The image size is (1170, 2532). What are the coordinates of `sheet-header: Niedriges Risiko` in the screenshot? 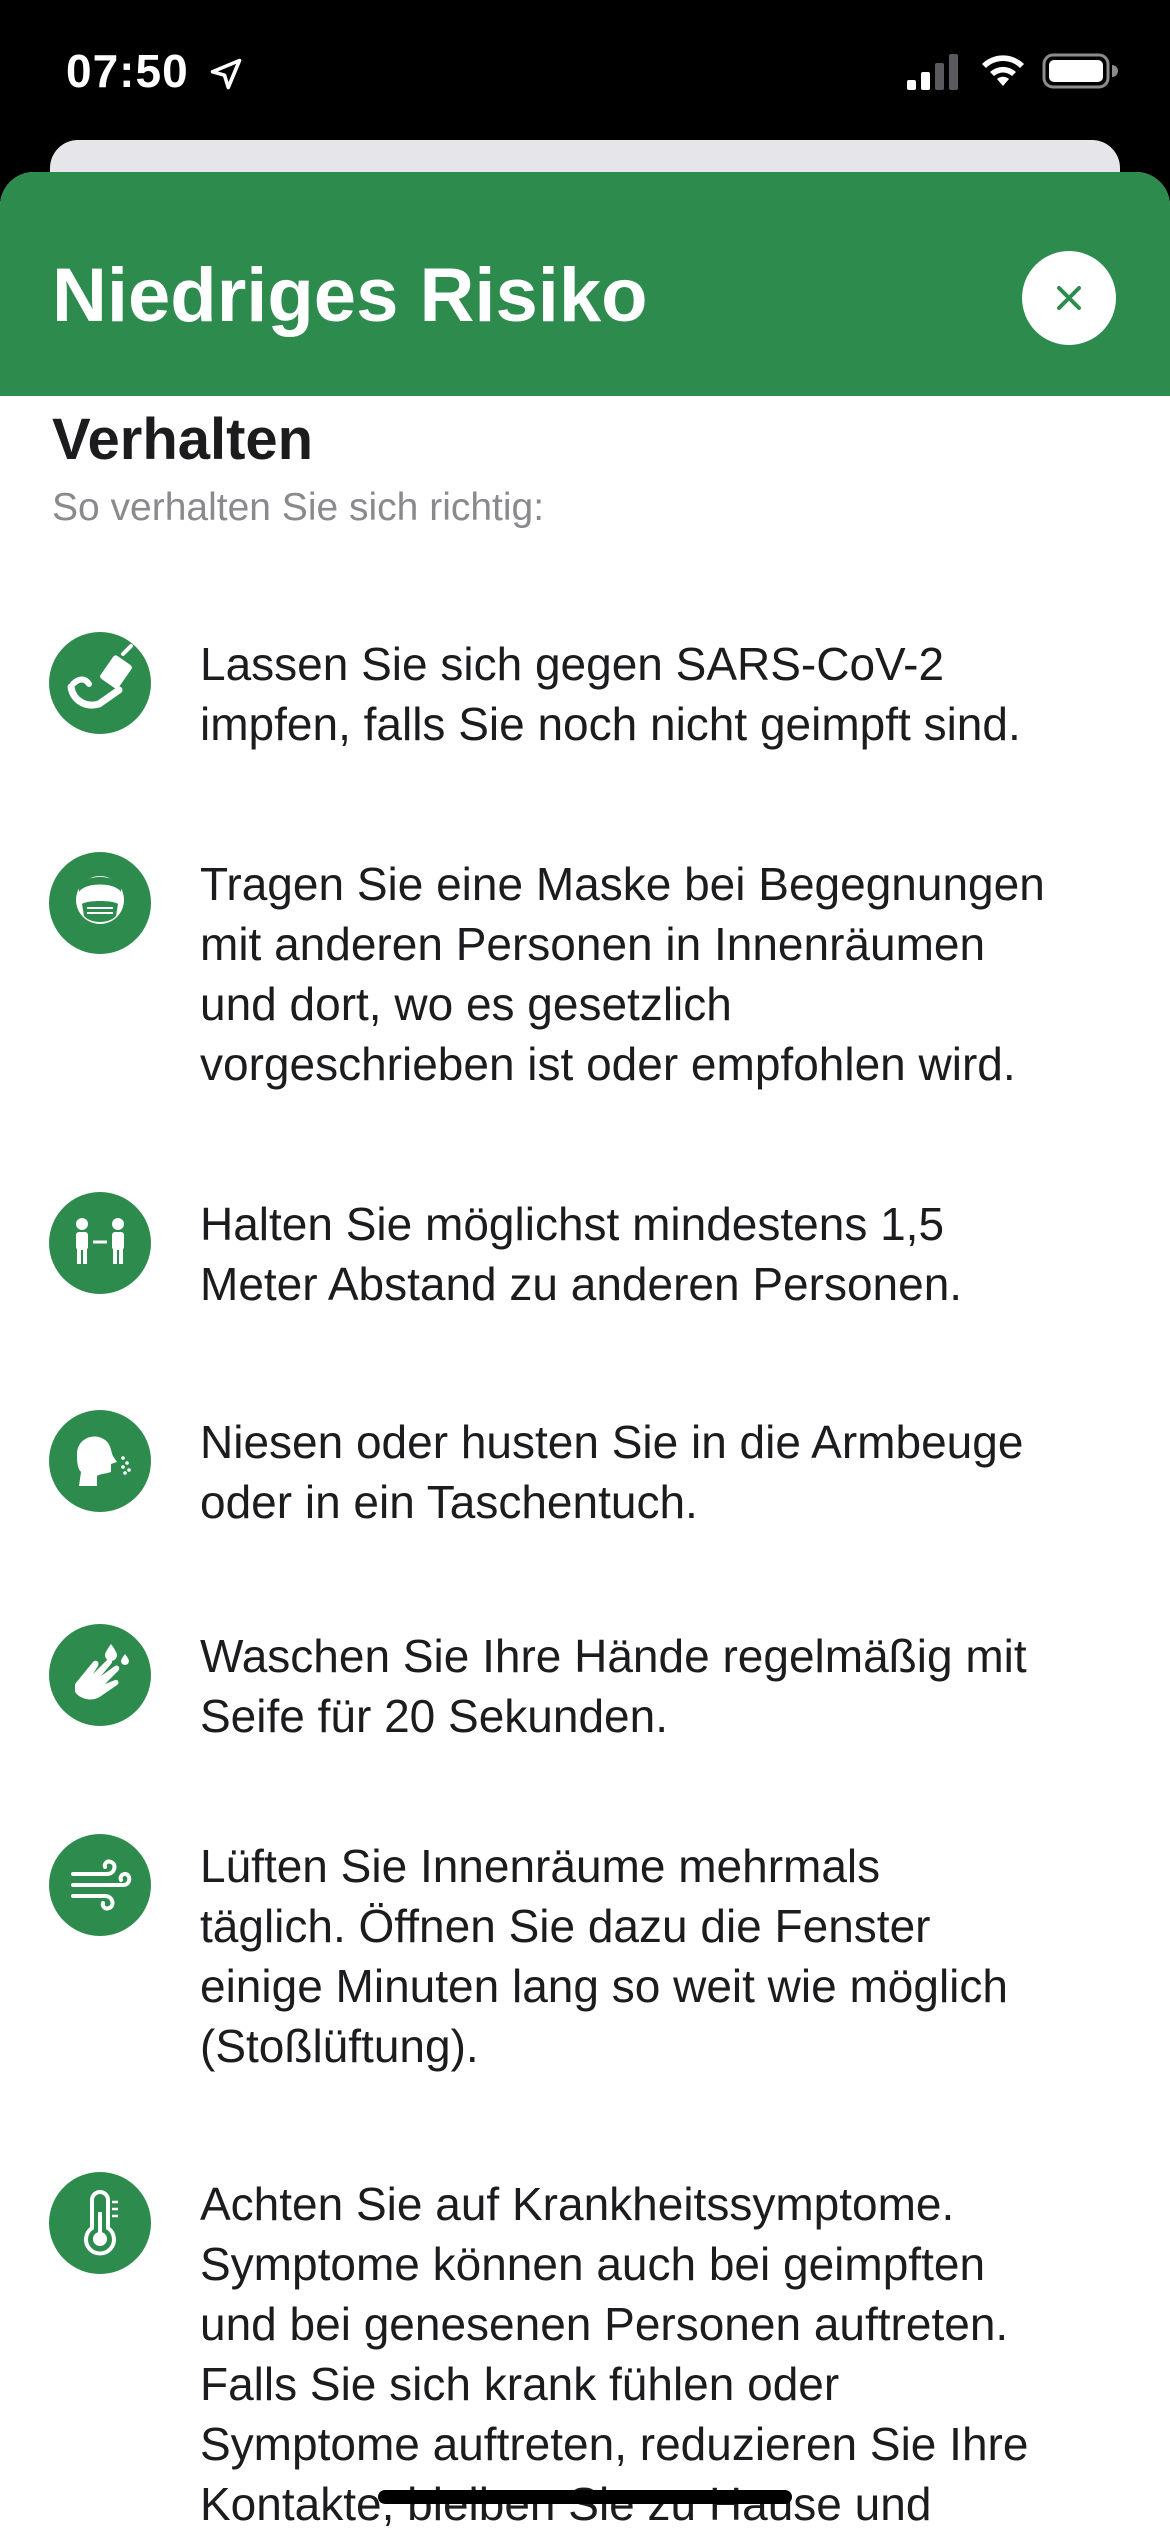 It's located at (585, 284).